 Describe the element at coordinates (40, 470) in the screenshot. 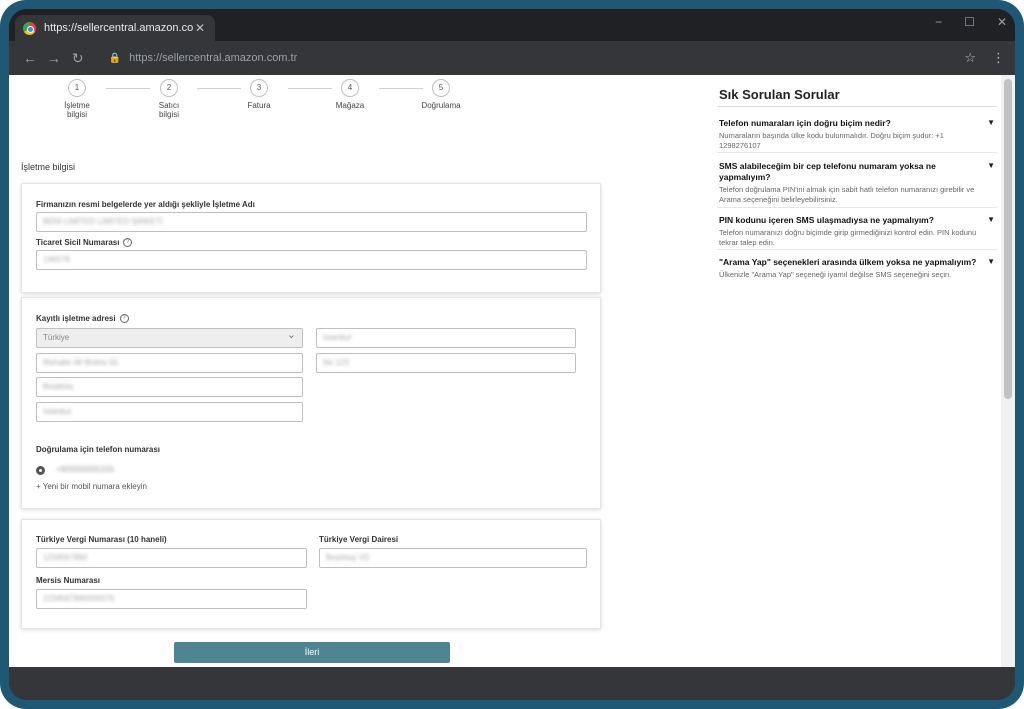

I see `phone-radio` at that location.